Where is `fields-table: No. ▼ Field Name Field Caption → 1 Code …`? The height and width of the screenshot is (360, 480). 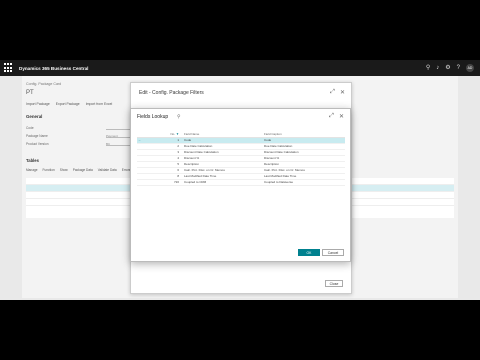
fields-table: No. ▼ Field Name Field Caption → 1 Code … is located at coordinates (241, 158).